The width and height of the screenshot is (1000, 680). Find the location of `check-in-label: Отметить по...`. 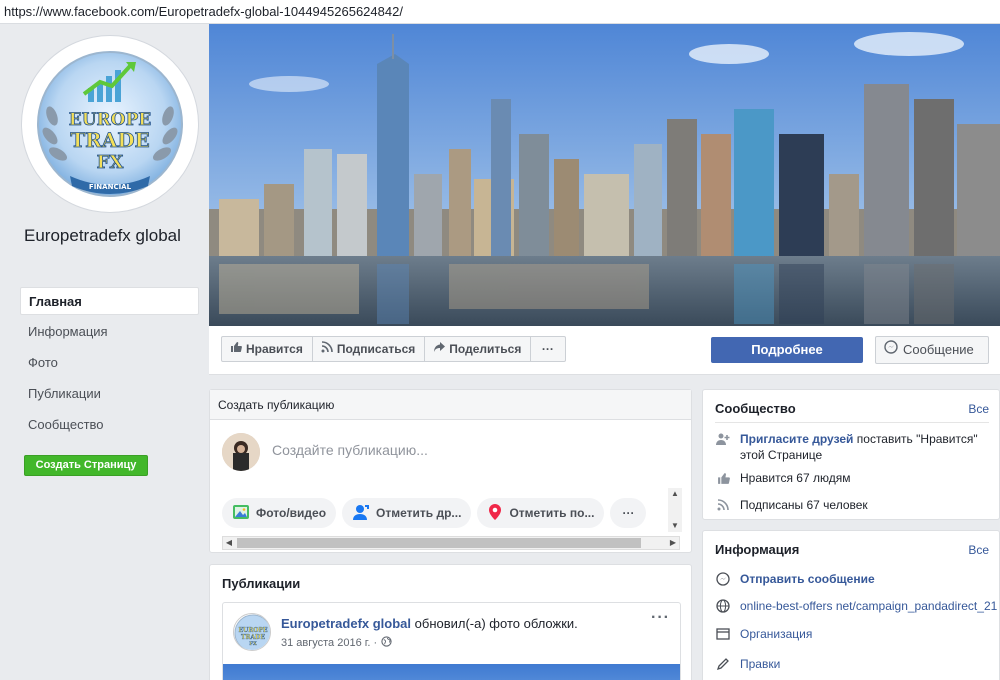

check-in-label: Отметить по... is located at coordinates (552, 513).